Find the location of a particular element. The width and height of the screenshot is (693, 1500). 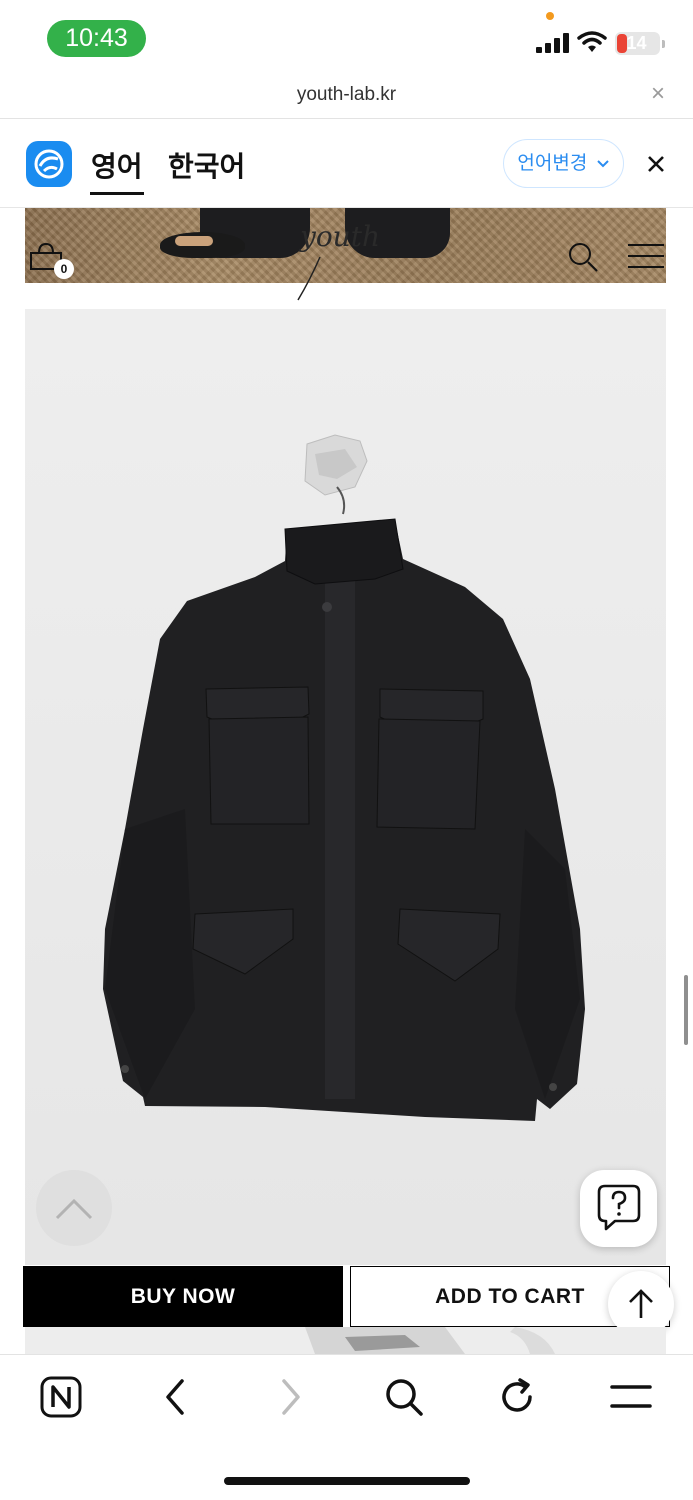

close-icon: × is located at coordinates (658, 94).